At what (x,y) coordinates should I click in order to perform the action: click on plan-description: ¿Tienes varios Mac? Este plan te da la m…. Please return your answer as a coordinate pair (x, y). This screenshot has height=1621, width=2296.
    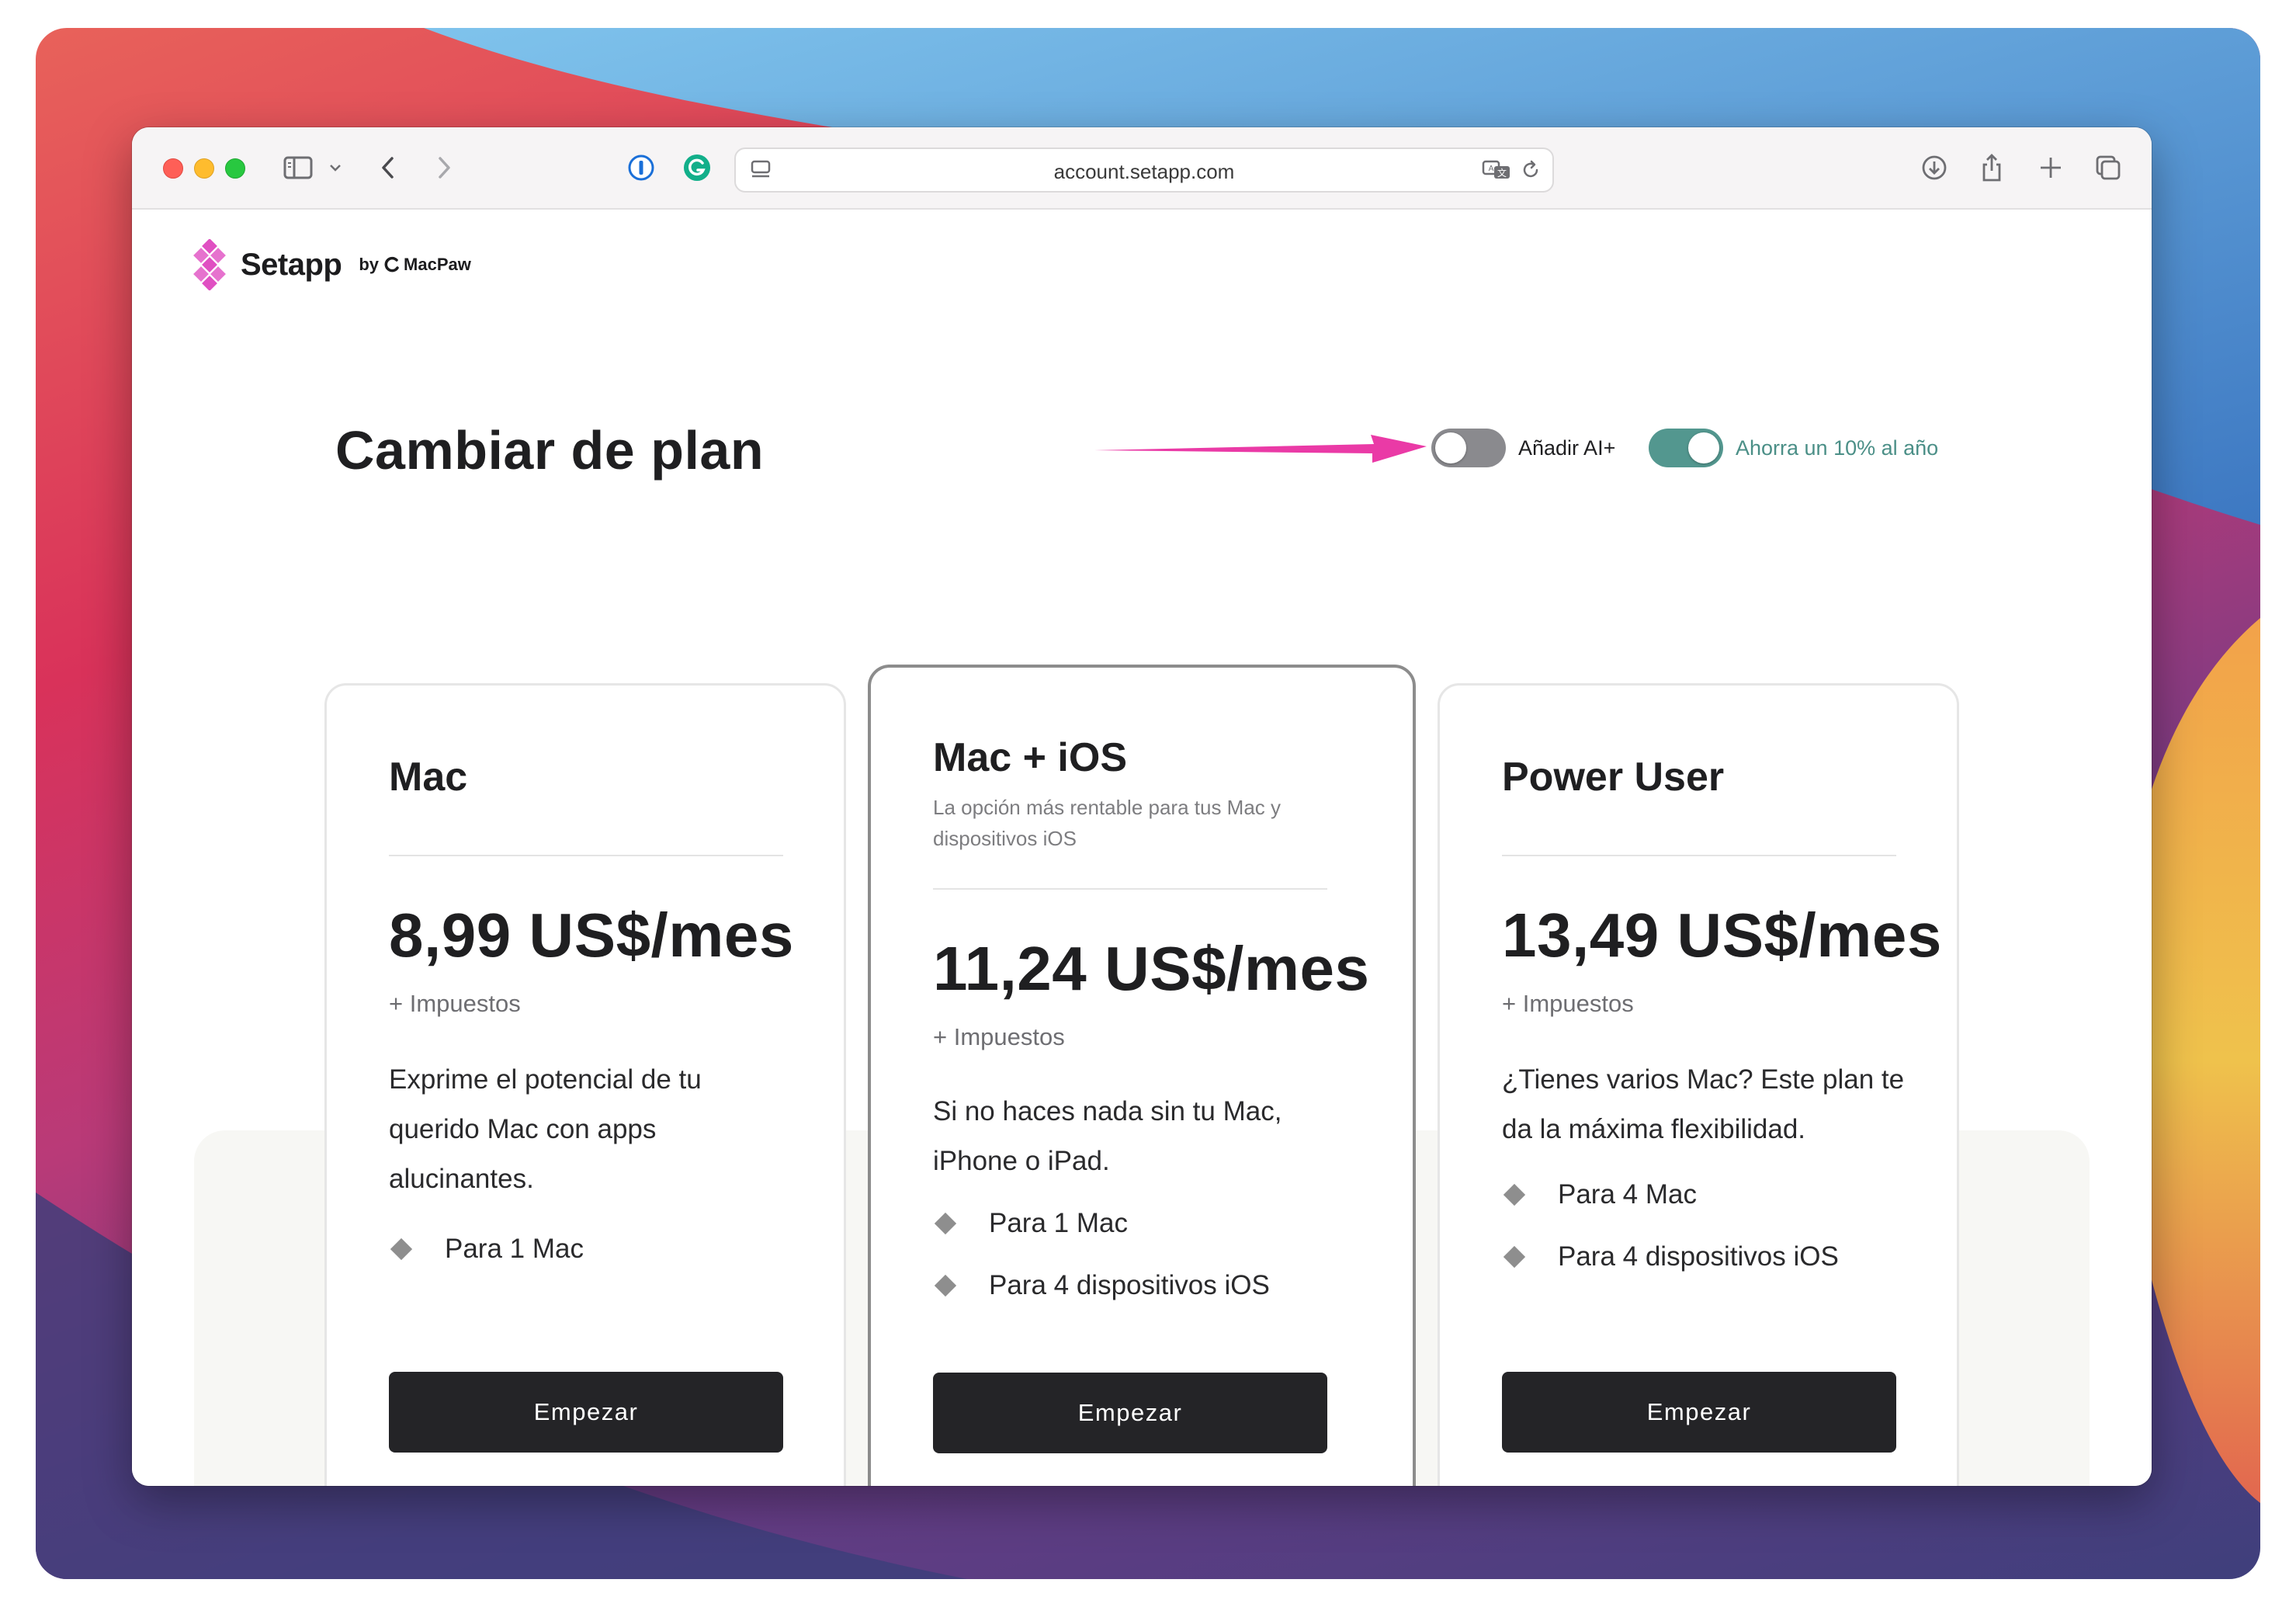
    Looking at the image, I should click on (1703, 1104).